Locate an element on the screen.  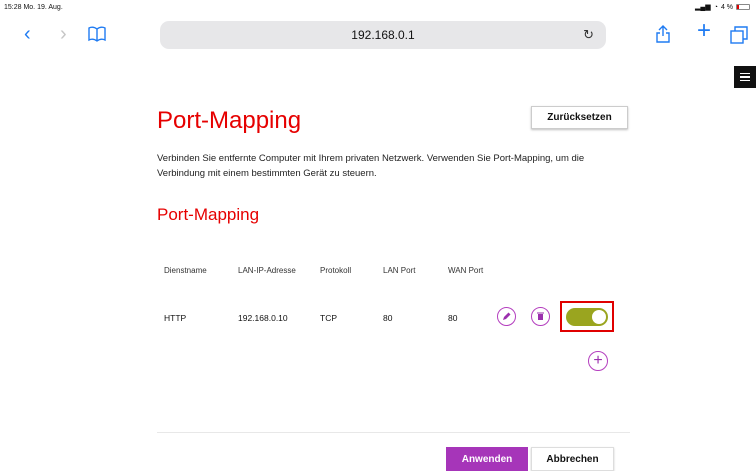
column-header-protocol: Protokoll is located at coordinates (336, 270).